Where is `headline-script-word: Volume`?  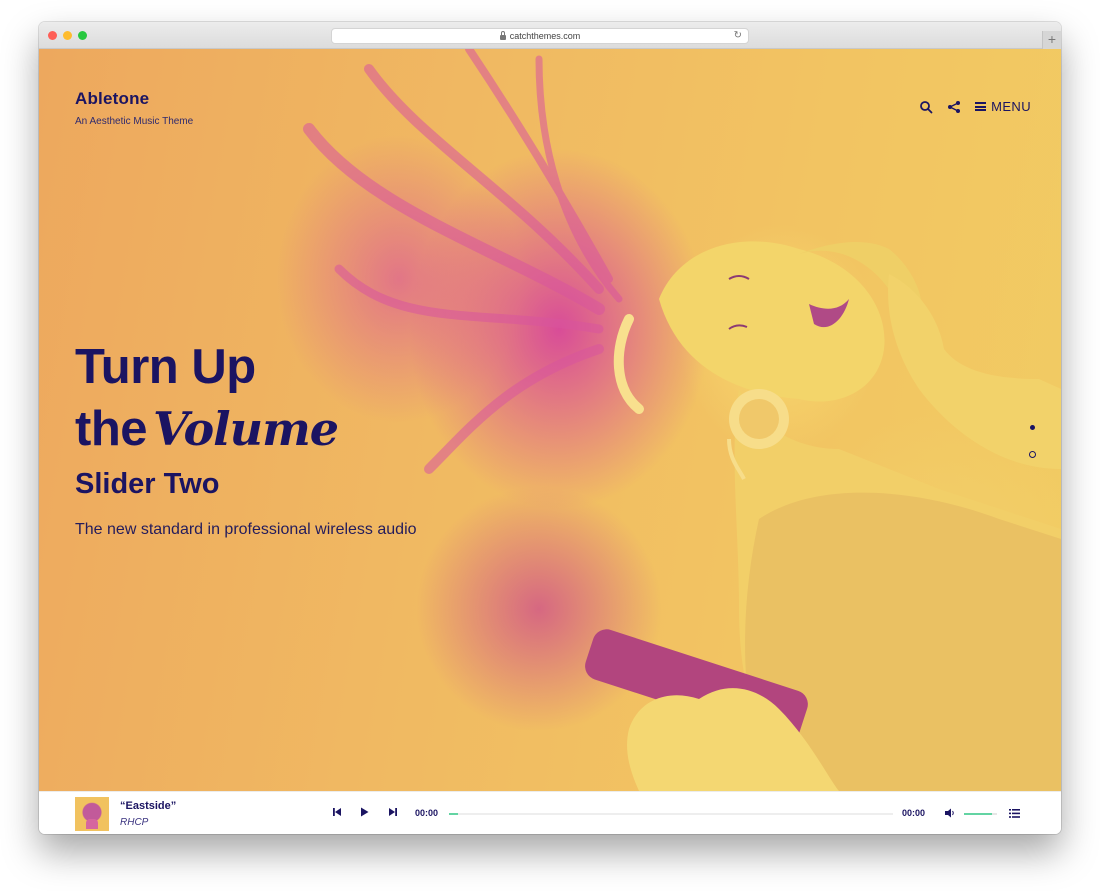
headline-script-word: Volume is located at coordinates (246, 429).